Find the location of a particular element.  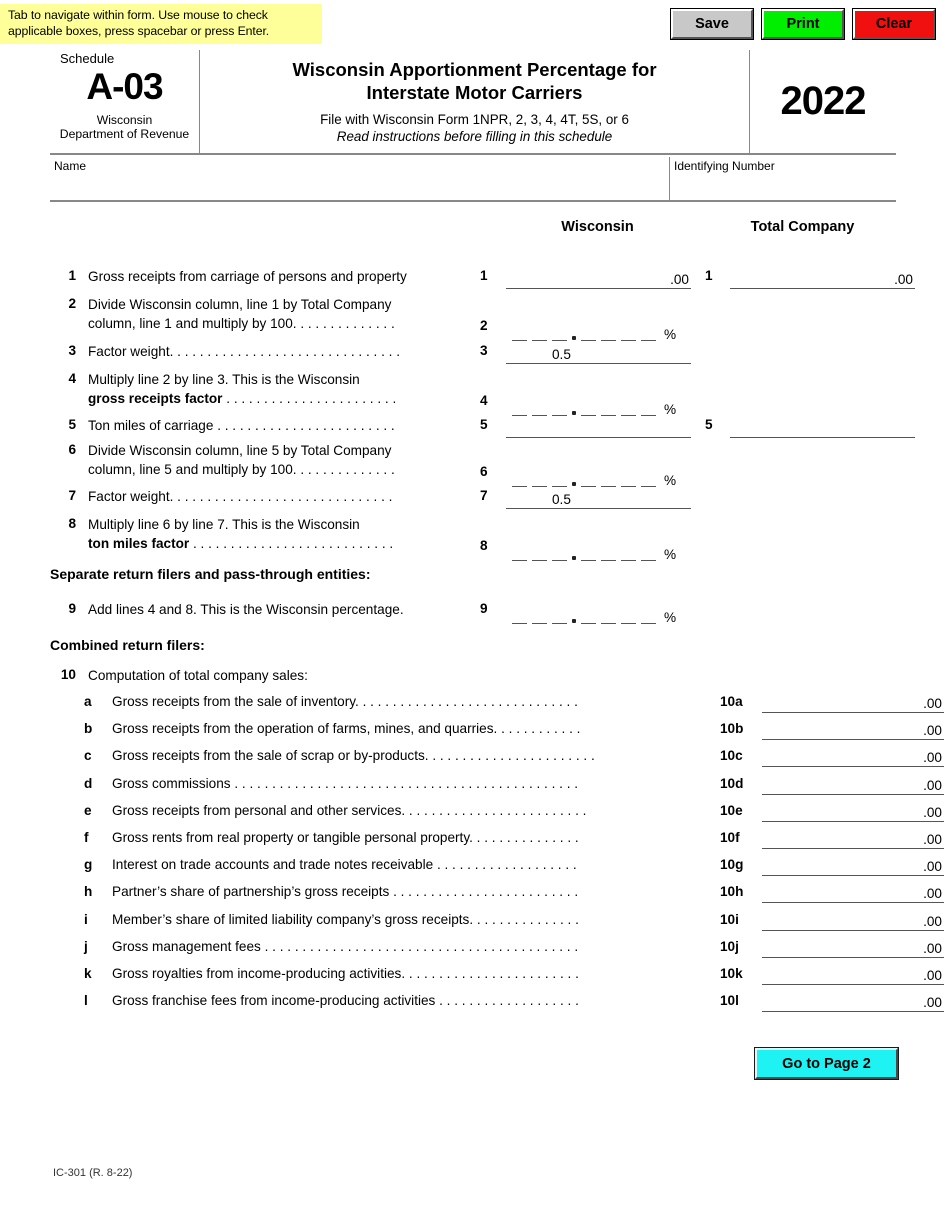

name-field: Name is located at coordinates (360, 179).